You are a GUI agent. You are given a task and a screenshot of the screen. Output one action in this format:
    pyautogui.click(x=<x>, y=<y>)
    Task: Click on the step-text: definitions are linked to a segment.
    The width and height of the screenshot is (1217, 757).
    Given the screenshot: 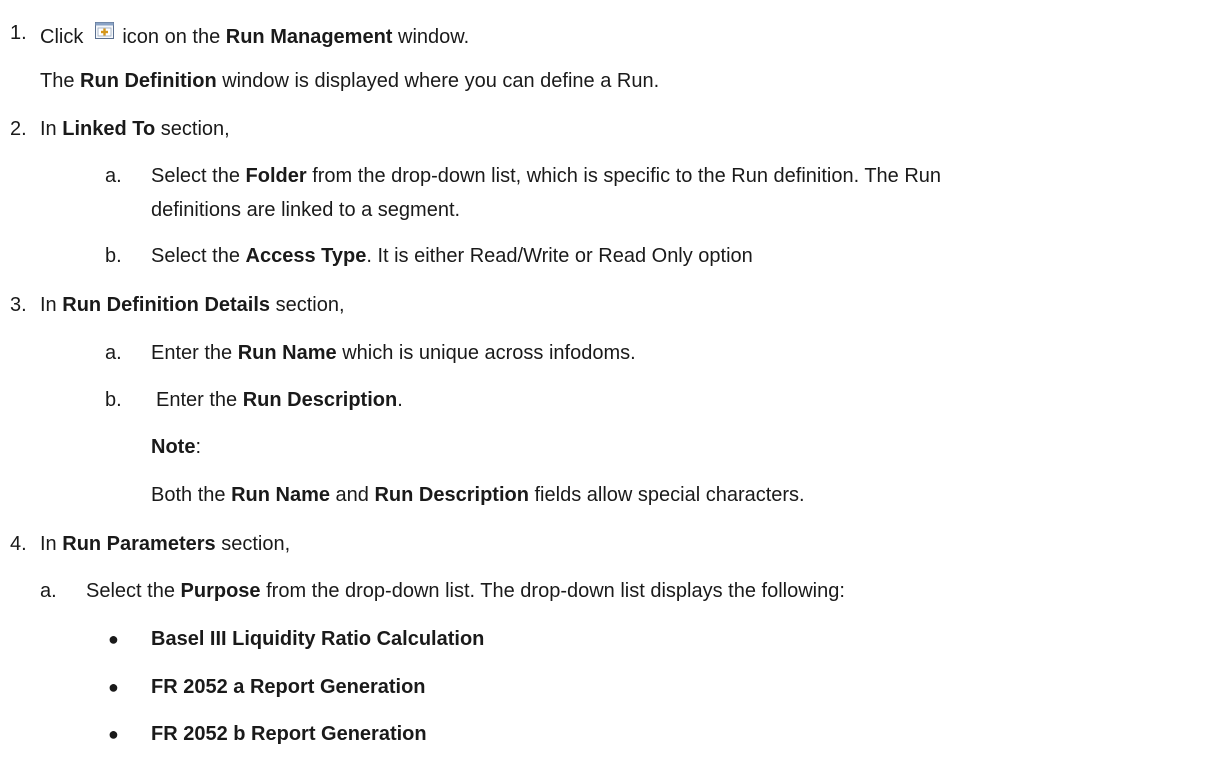 What is the action you would take?
    pyautogui.click(x=306, y=210)
    